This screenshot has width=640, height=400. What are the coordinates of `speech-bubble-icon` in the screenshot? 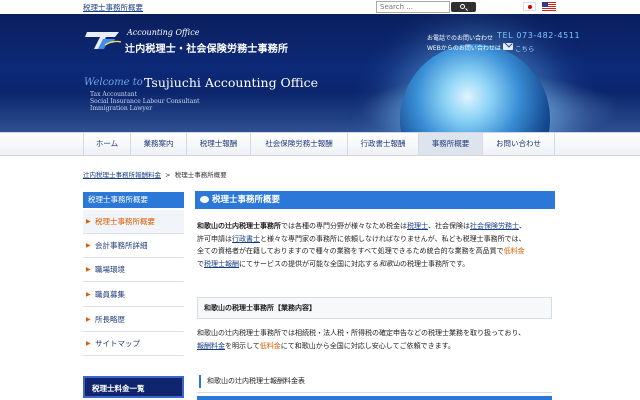 It's located at (204, 199).